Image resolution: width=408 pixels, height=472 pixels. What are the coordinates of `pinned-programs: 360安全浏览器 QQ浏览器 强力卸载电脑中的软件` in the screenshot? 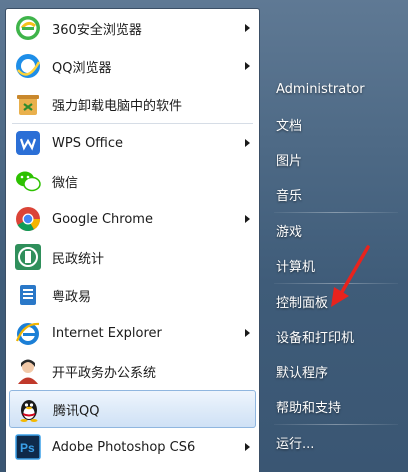 It's located at (132, 66).